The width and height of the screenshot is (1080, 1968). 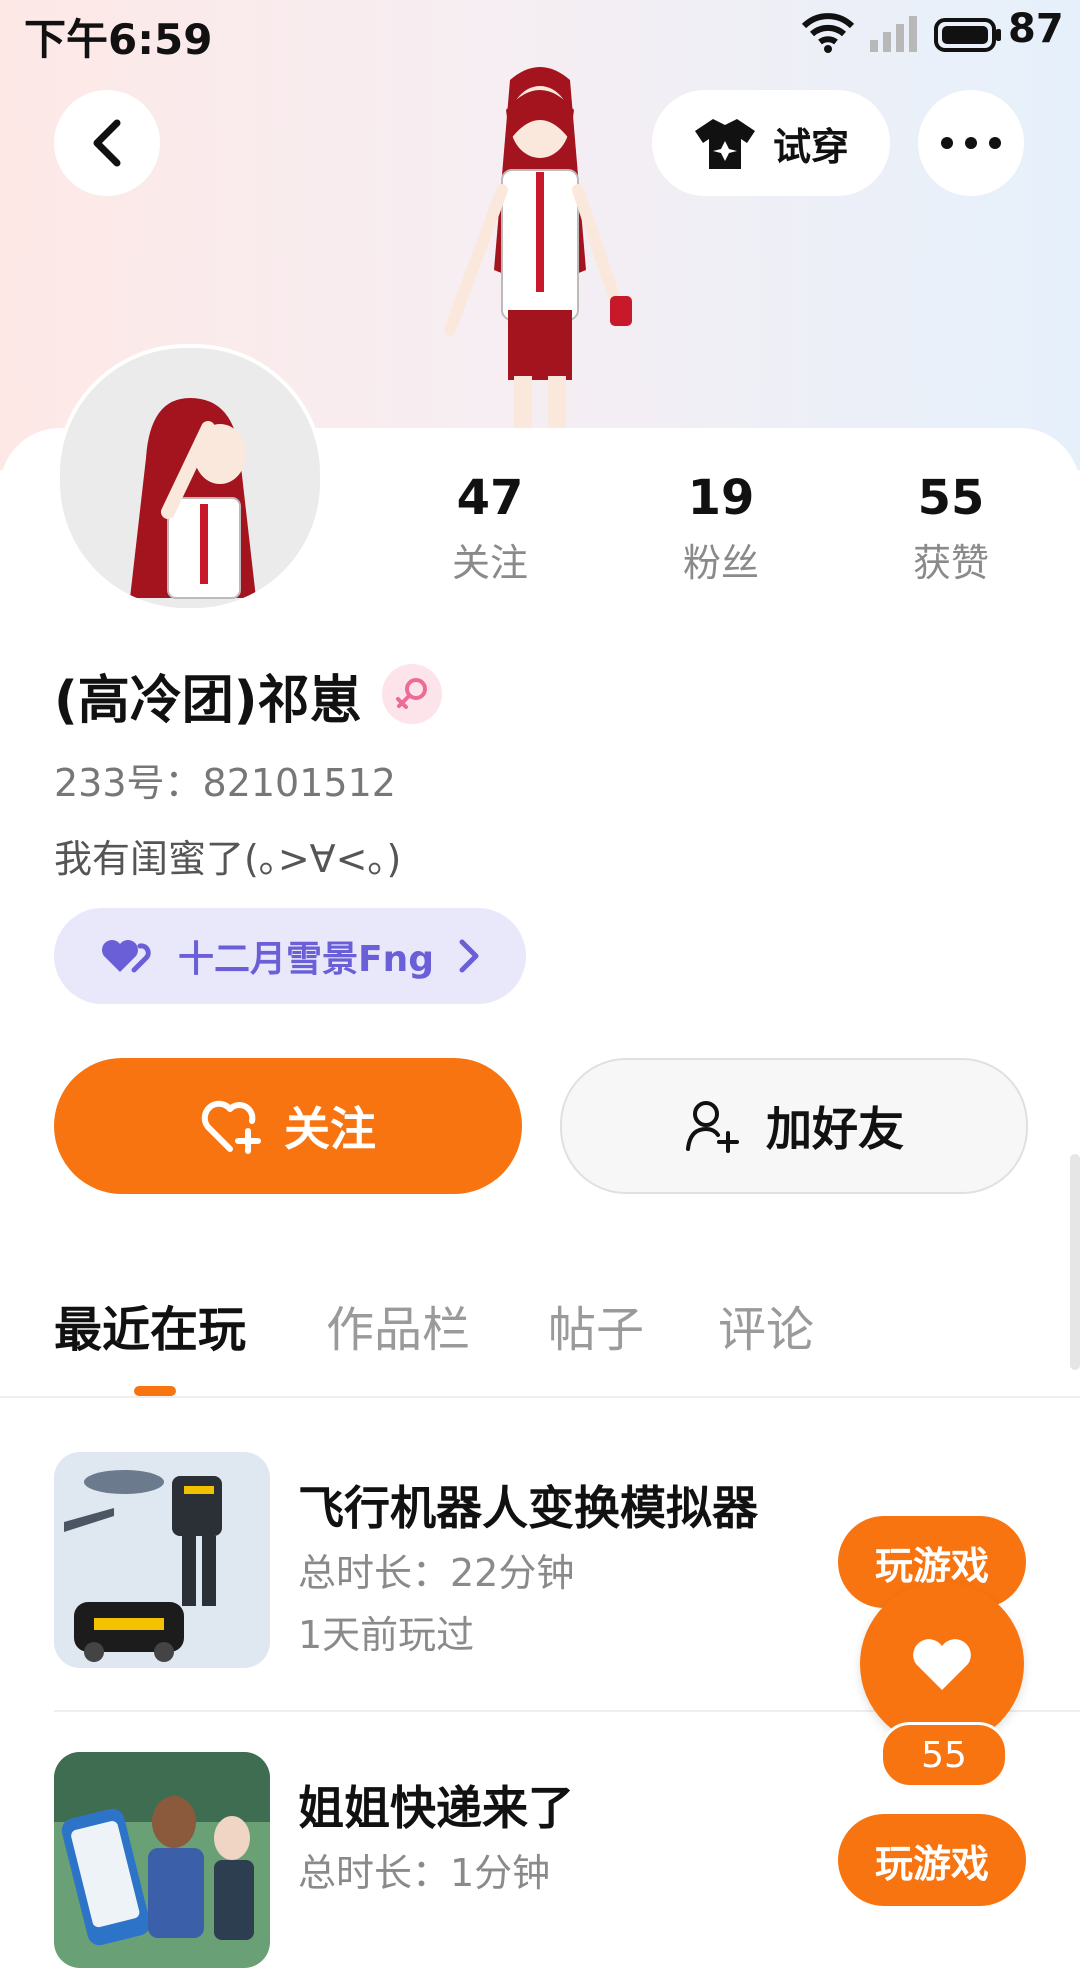 I want to click on game-title: 姐姐快递来了, so click(x=436, y=1808).